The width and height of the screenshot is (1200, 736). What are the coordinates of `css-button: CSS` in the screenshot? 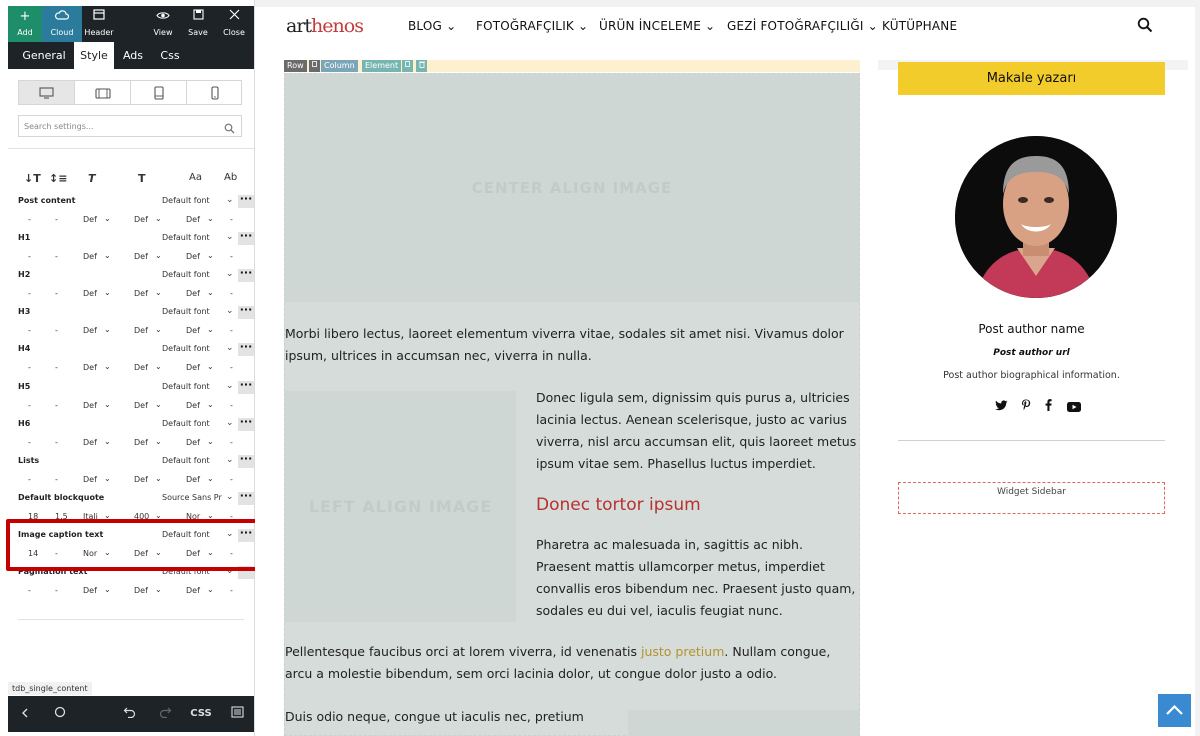 It's located at (201, 714).